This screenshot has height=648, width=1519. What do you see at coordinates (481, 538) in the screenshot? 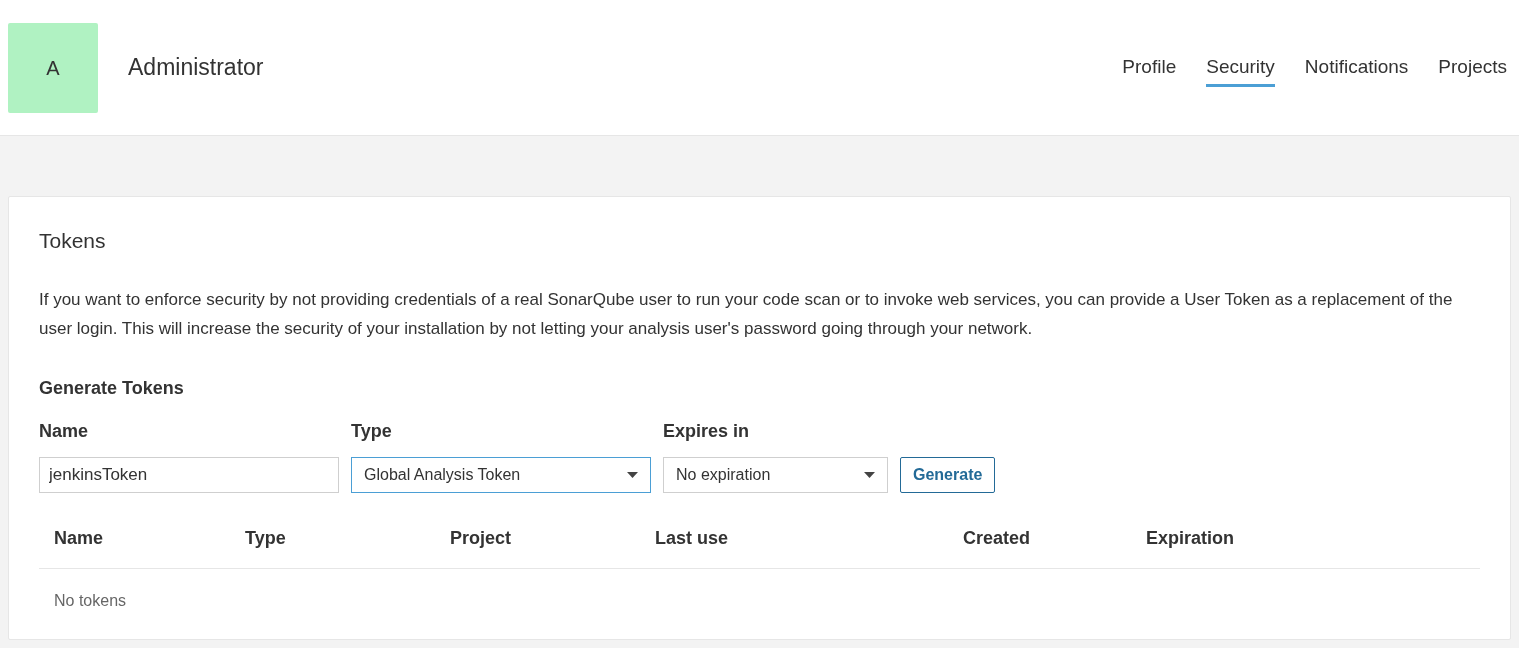
I see `column-header: Project` at bounding box center [481, 538].